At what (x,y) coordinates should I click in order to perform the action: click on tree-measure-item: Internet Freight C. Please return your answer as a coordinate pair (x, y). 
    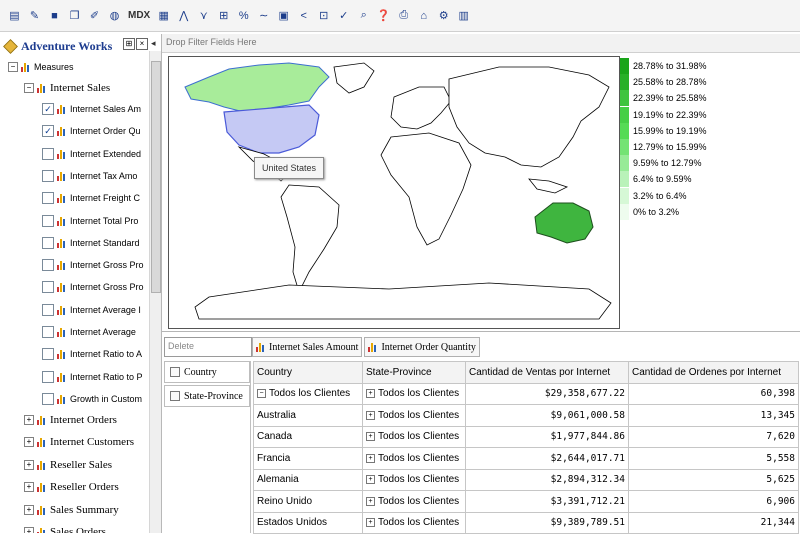
    Looking at the image, I should click on (91, 198).